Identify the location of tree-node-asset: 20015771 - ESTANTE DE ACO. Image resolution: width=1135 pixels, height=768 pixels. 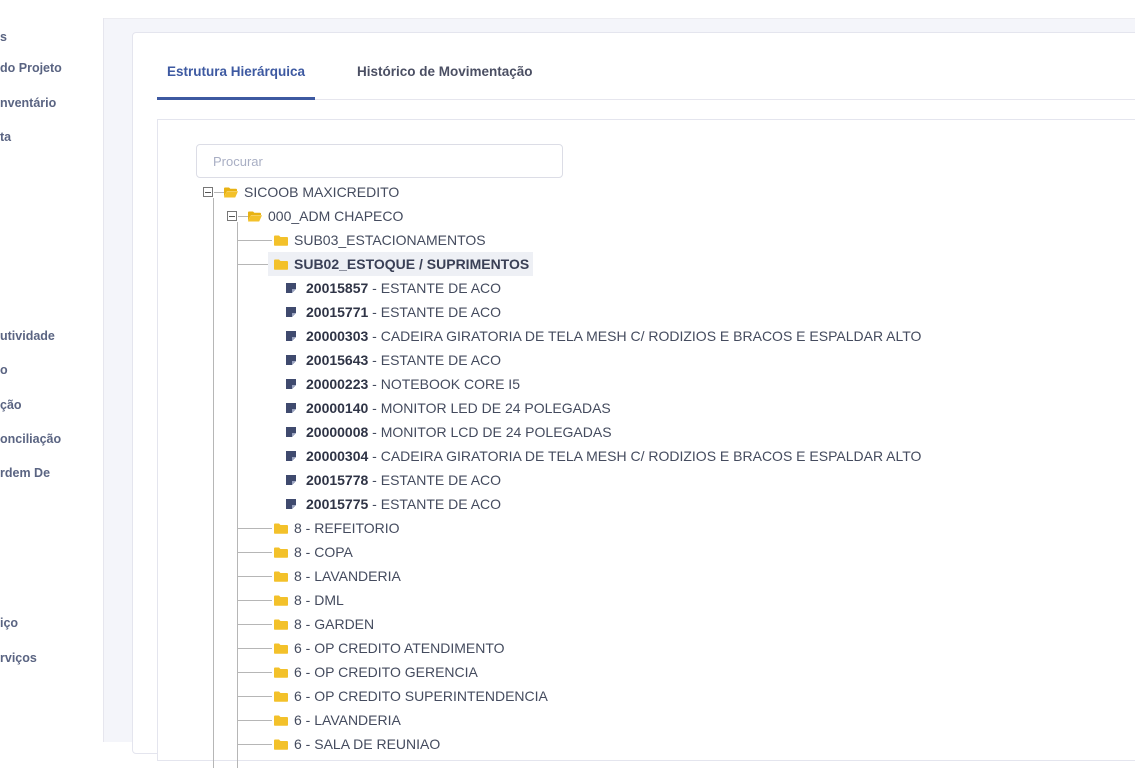
(393, 312).